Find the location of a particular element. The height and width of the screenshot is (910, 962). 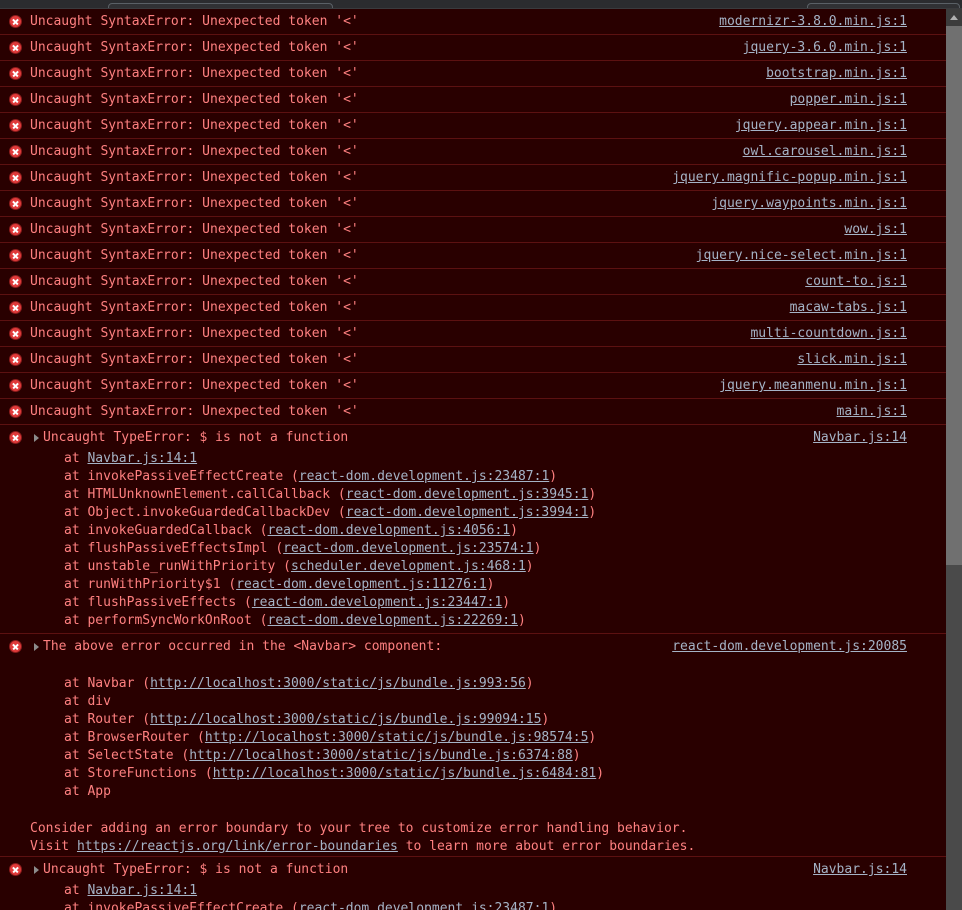

source-link: modernizr-3.8.0.min.js:1 is located at coordinates (813, 21).